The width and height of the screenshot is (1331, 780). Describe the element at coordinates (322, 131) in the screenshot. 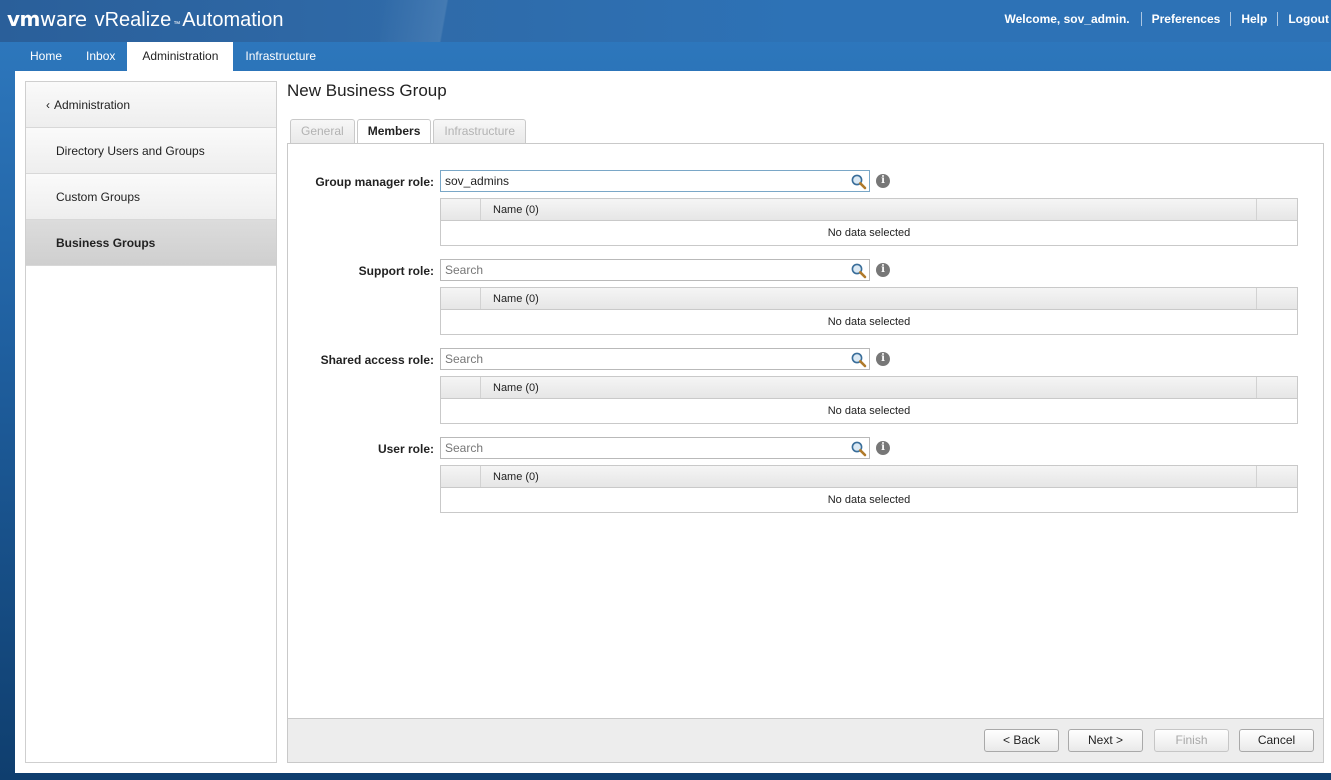

I see `wizard-tab-general: General` at that location.